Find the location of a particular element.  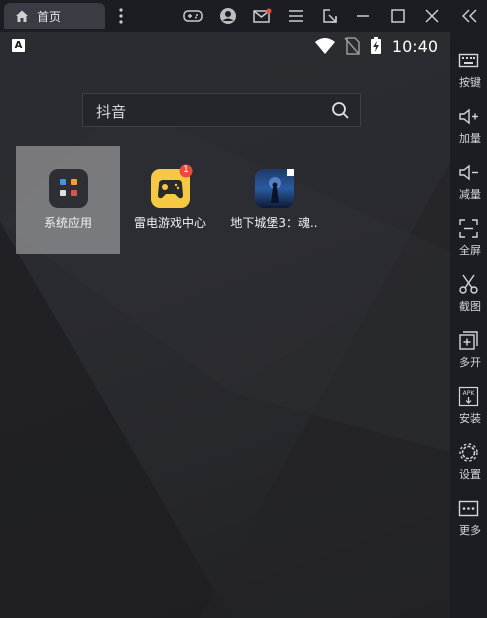

sidebar-item-label: 减量 is located at coordinates (470, 194).